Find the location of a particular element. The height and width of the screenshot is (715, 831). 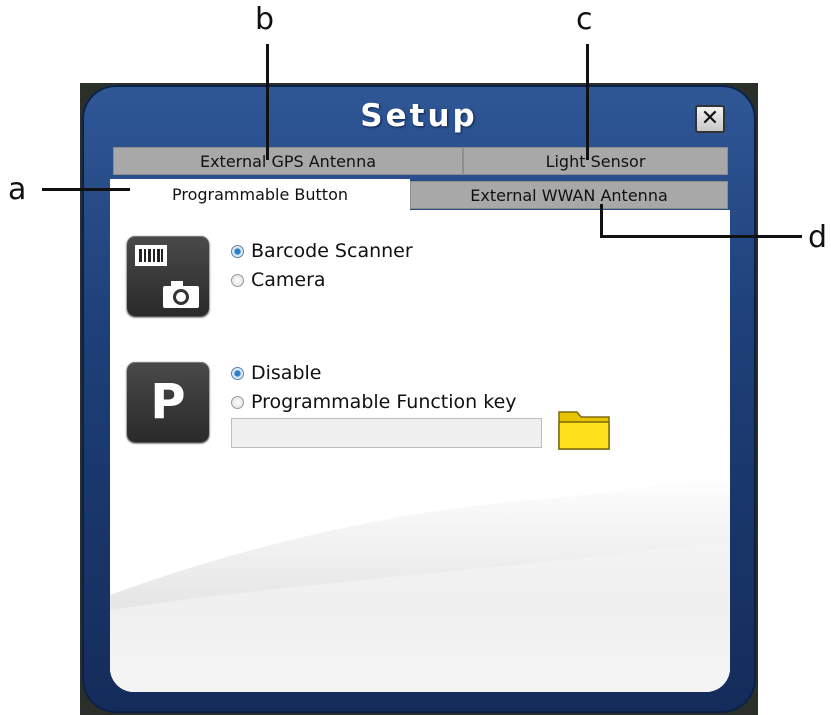

close-icon: ✕ is located at coordinates (710, 118).